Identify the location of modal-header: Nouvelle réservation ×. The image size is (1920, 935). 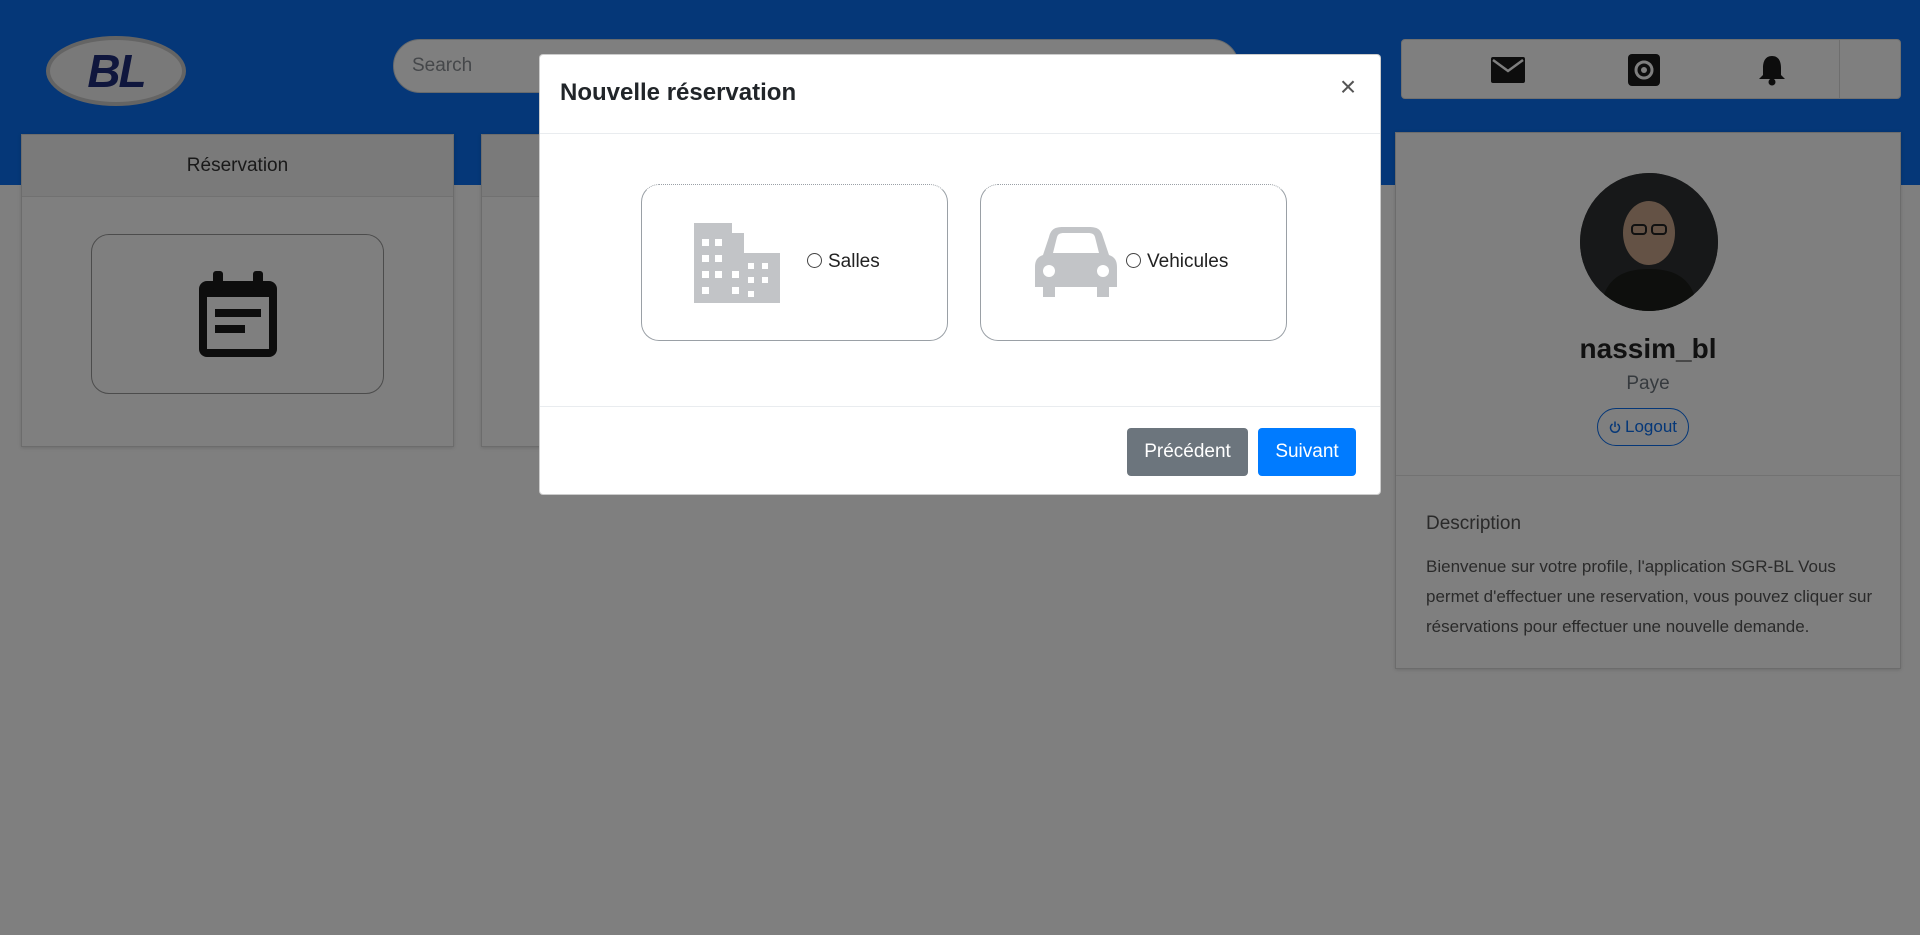
(960, 94).